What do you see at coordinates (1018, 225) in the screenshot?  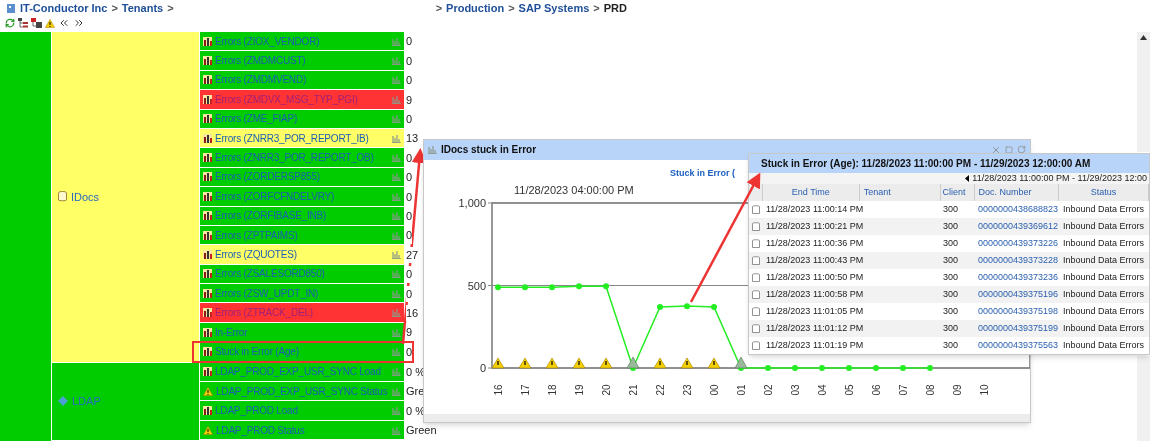 I see `document-link: 0000000439369612` at bounding box center [1018, 225].